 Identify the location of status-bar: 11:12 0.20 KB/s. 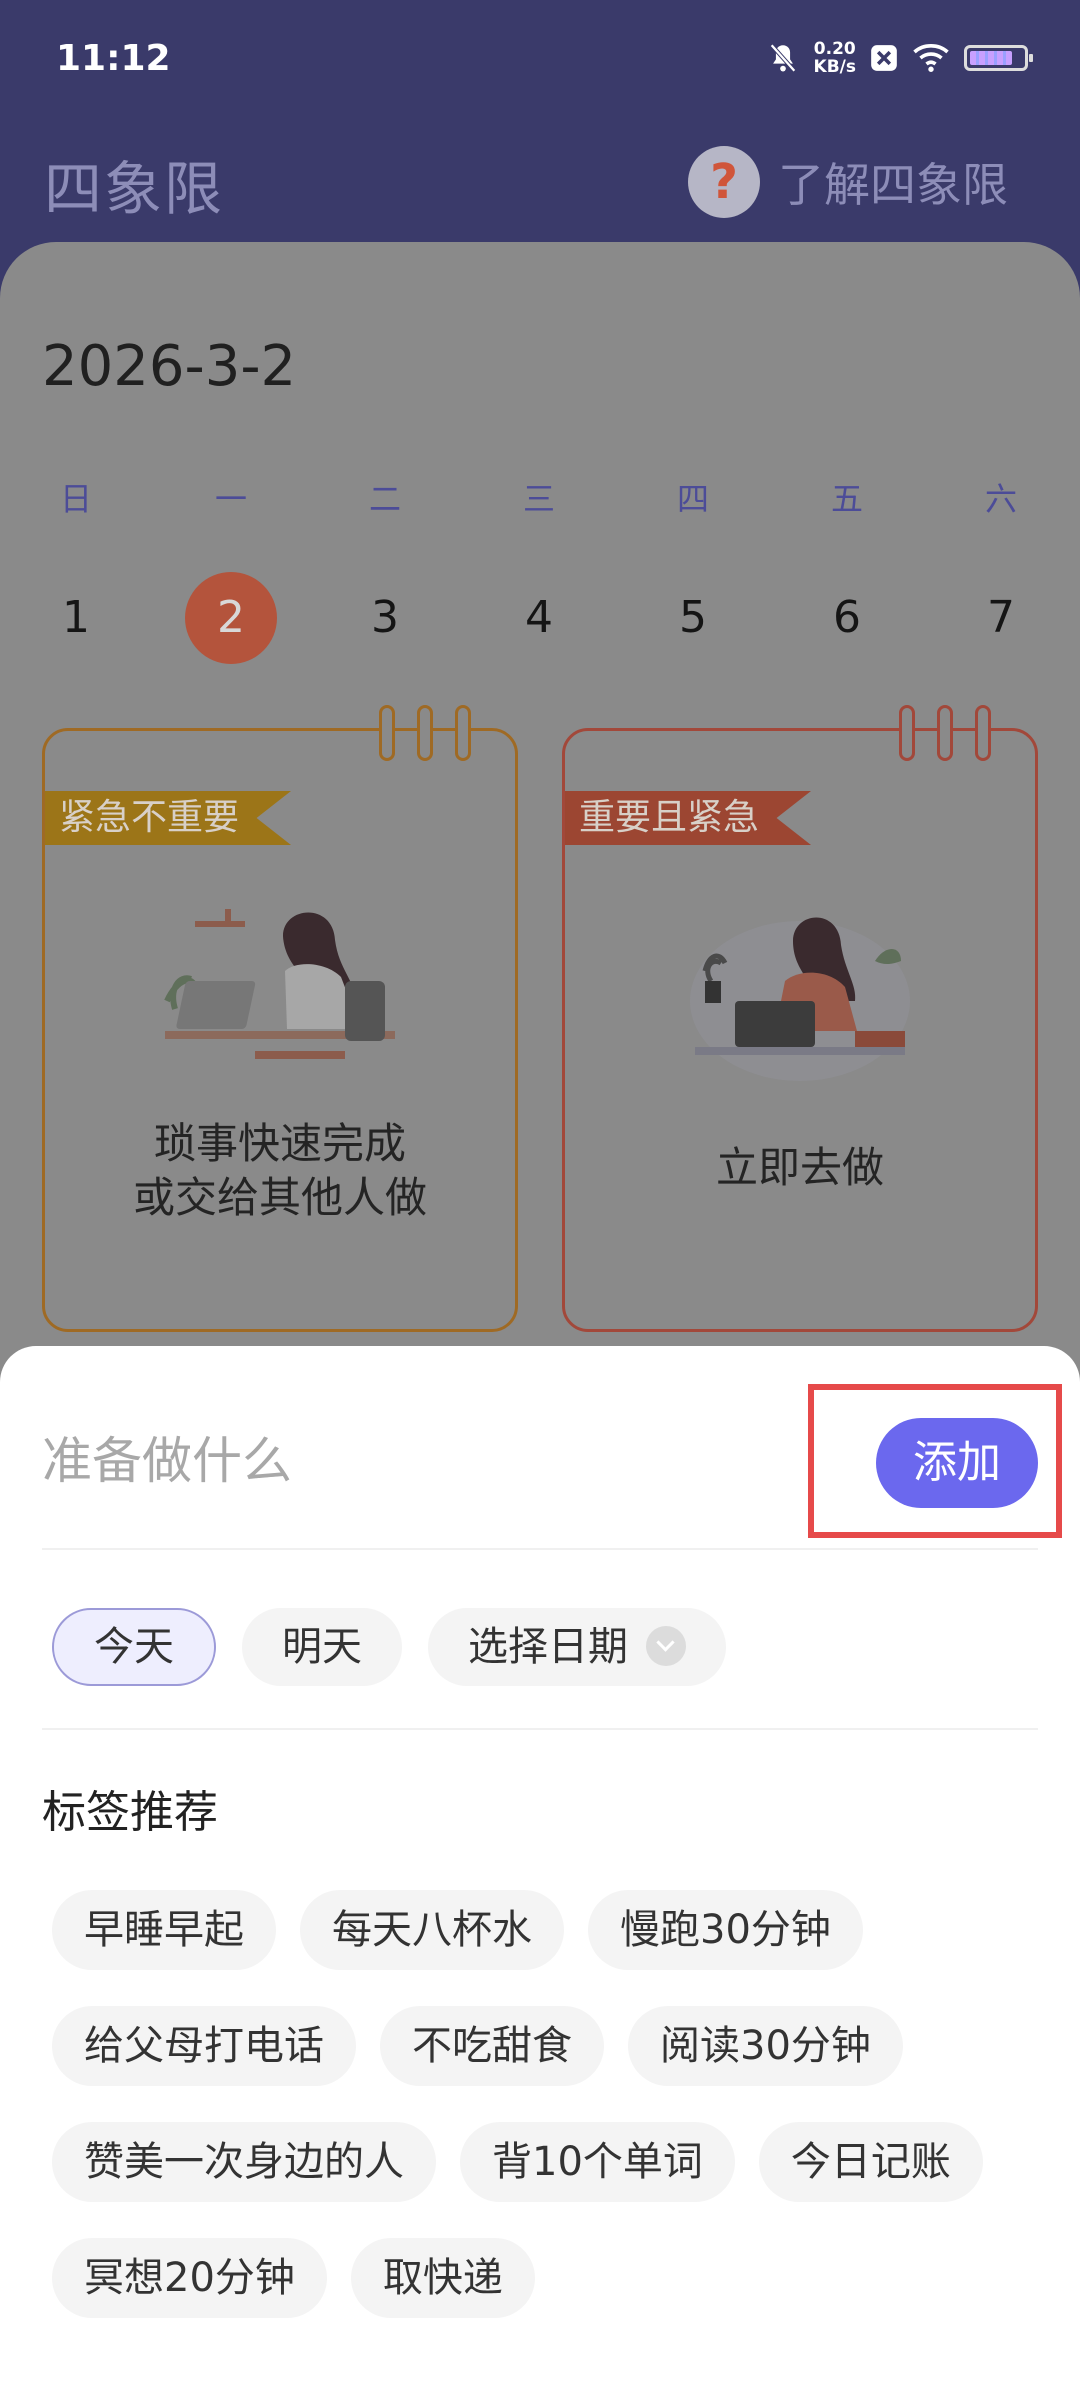
(540, 60).